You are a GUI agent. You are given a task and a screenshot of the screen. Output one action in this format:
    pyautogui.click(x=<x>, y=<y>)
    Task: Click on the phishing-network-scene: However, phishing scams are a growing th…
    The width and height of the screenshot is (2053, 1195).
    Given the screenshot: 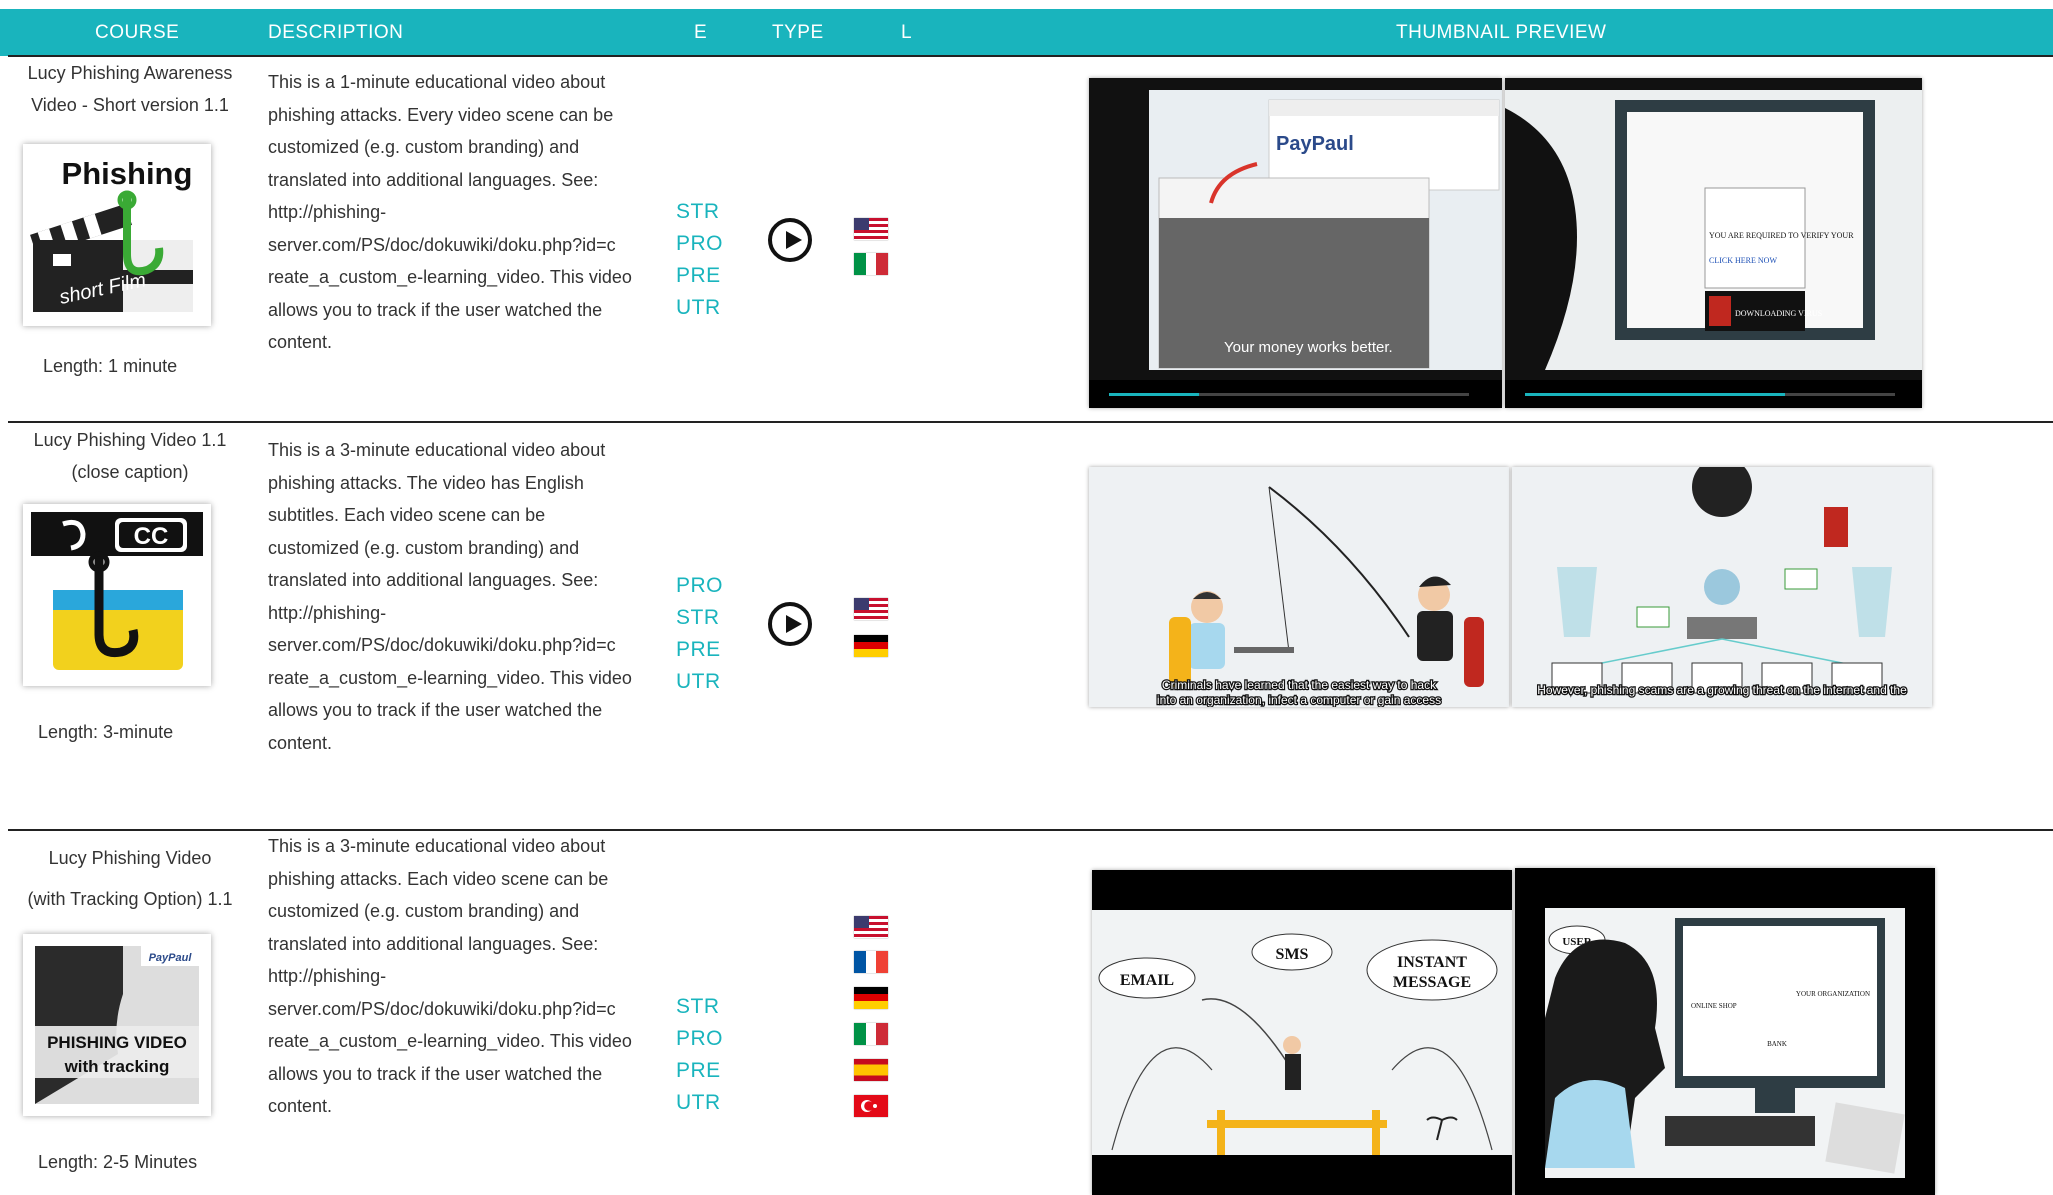 What is the action you would take?
    pyautogui.click(x=1722, y=582)
    